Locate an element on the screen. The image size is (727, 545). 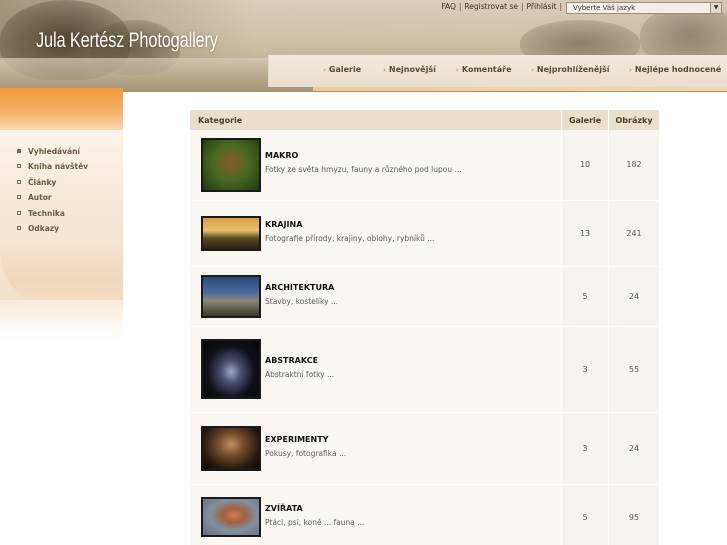
images-count: 55 is located at coordinates (634, 369).